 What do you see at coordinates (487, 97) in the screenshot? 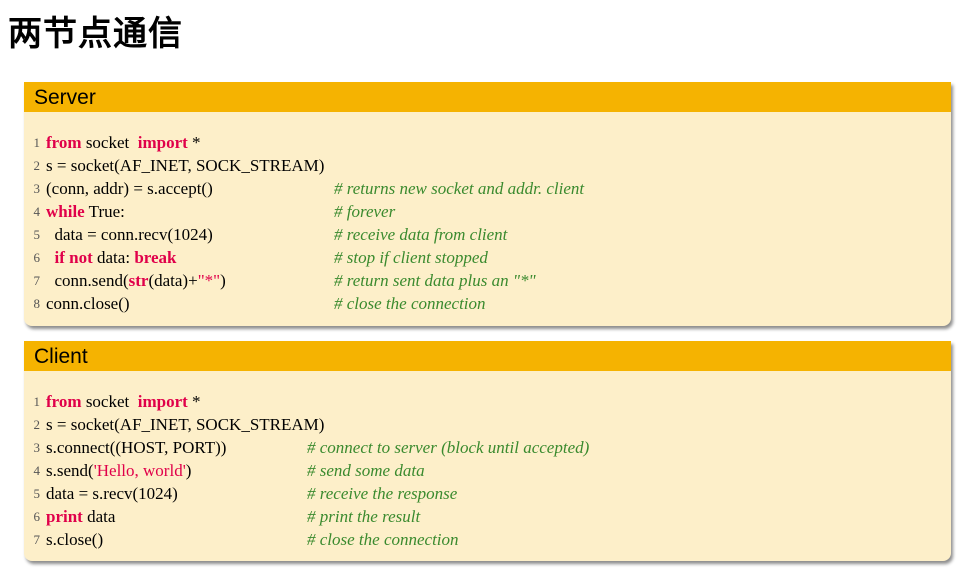
I see `server-block-header: Server` at bounding box center [487, 97].